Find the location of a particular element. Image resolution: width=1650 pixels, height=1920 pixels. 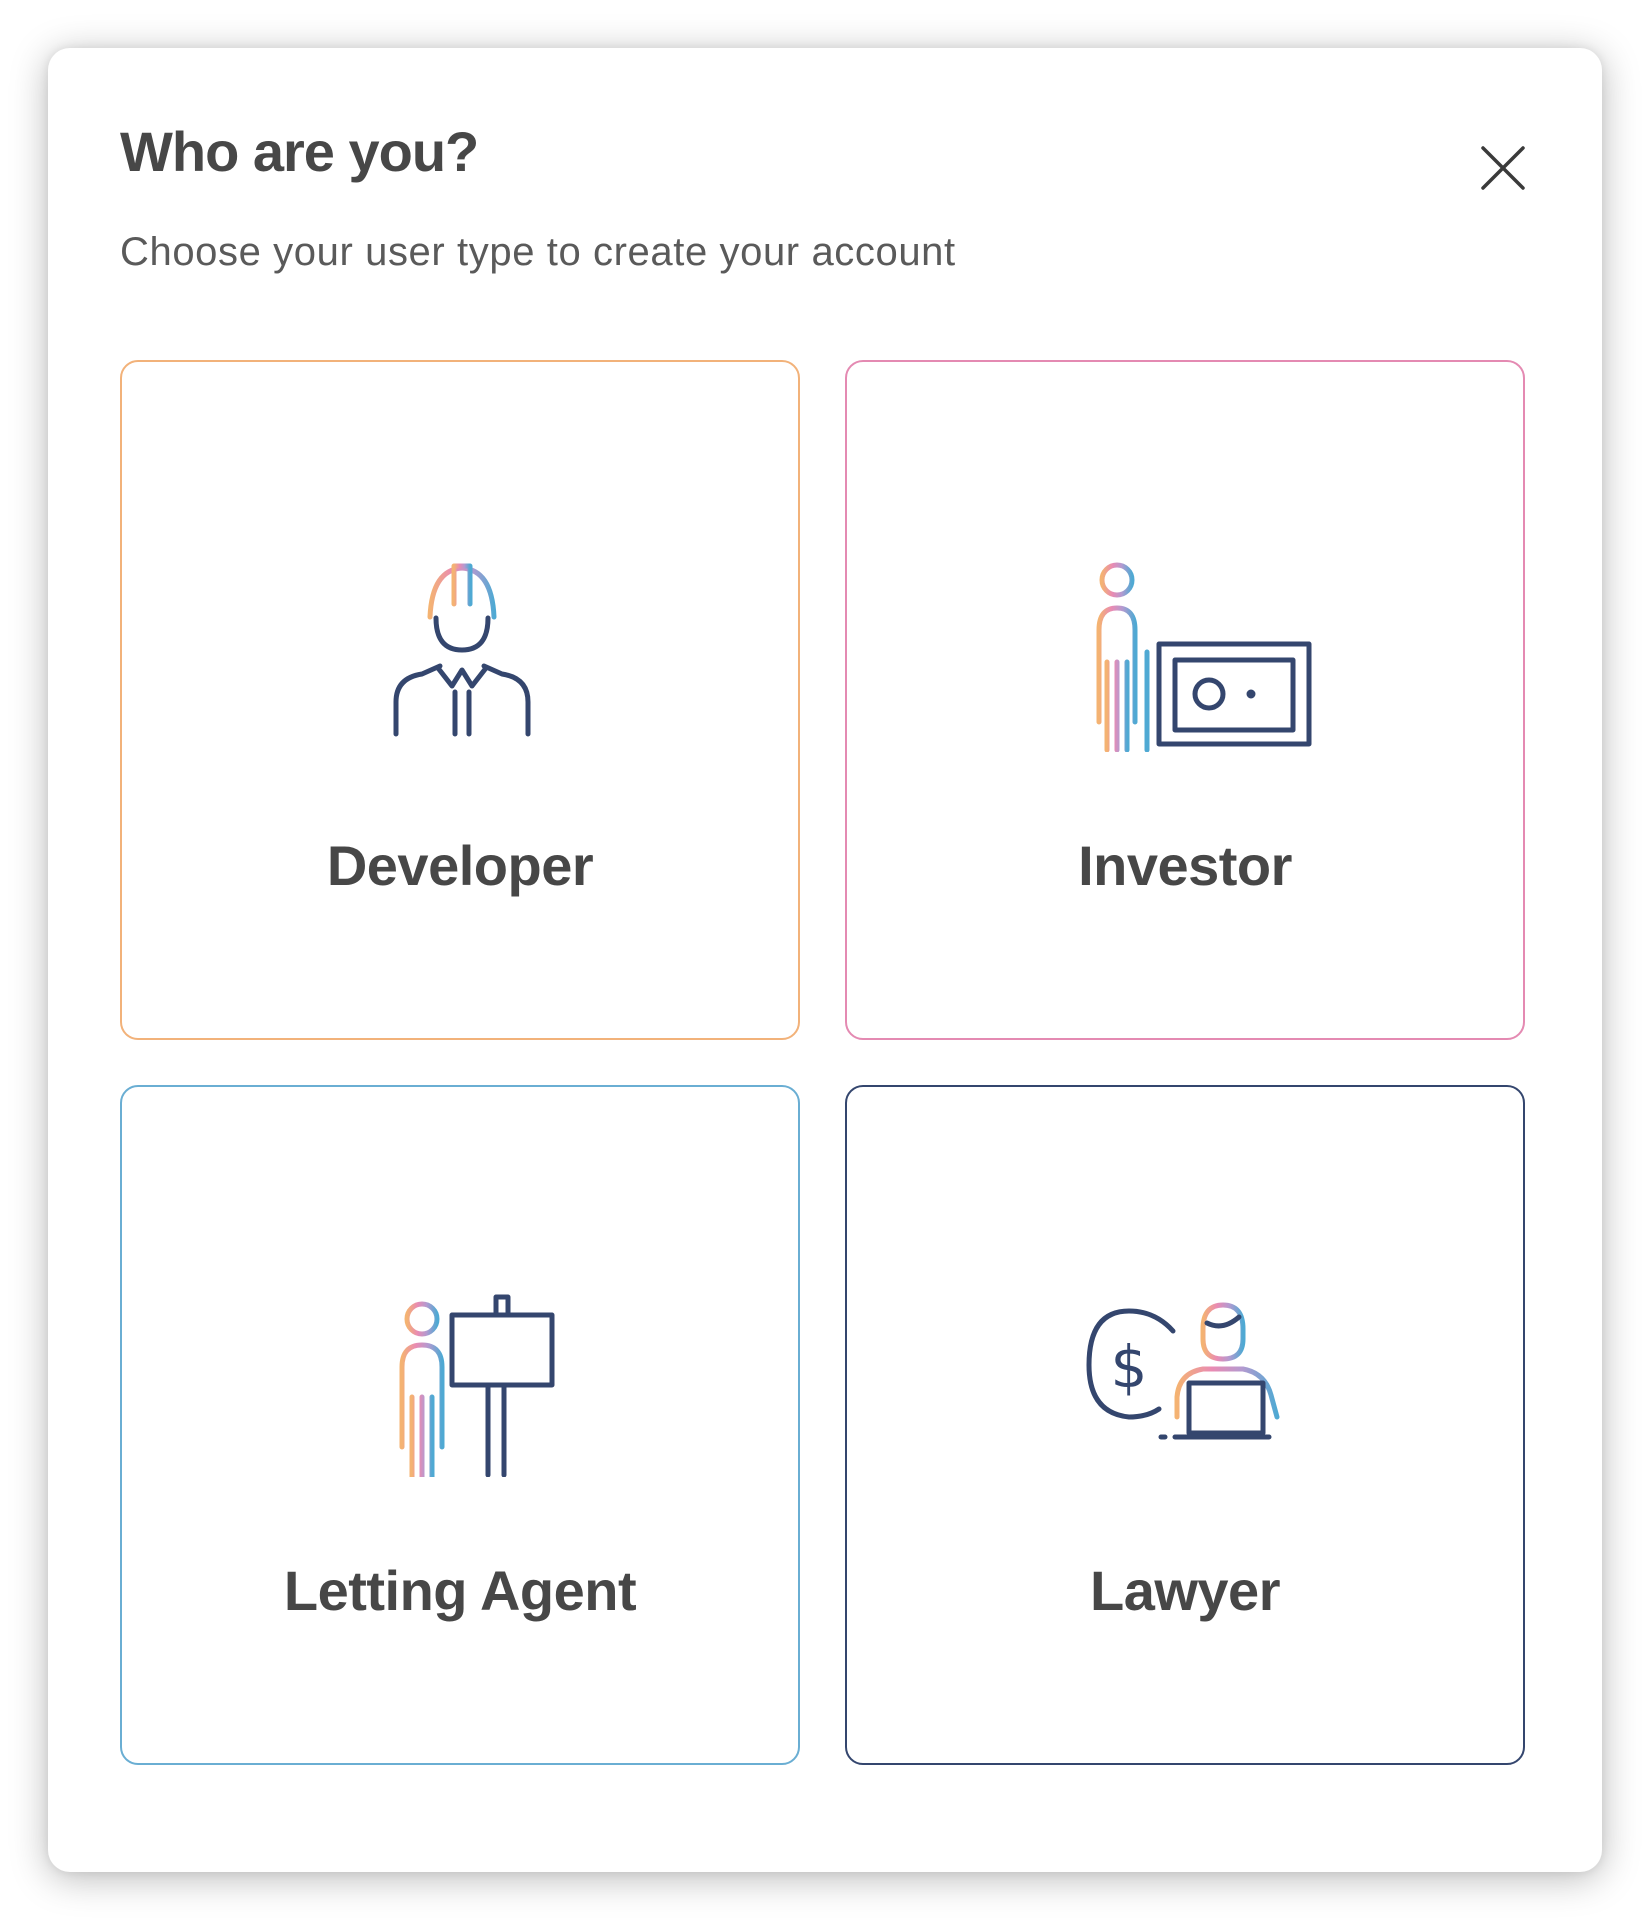

developer-card: Developer is located at coordinates (460, 700).